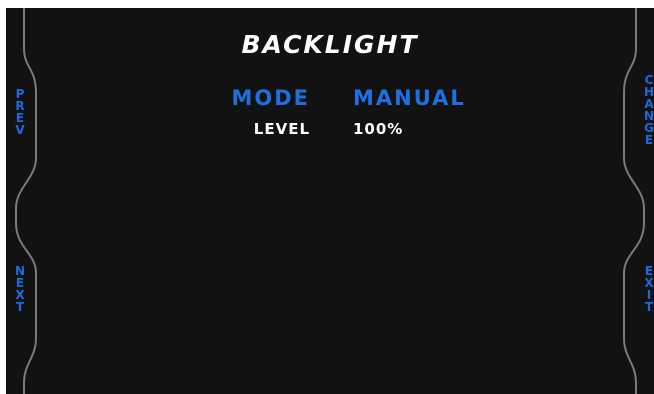 The height and width of the screenshot is (394, 654). I want to click on mode-label: MODE, so click(270, 98).